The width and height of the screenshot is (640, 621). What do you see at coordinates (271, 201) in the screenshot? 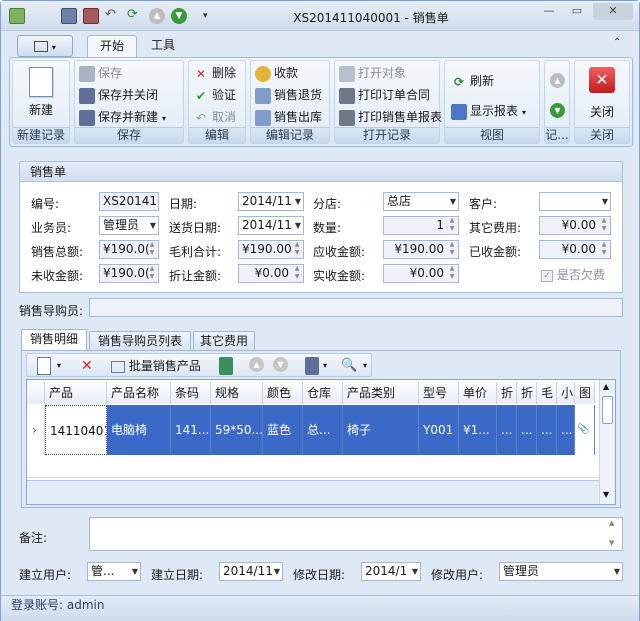
I see `date-field: 2014/11 ▼` at bounding box center [271, 201].